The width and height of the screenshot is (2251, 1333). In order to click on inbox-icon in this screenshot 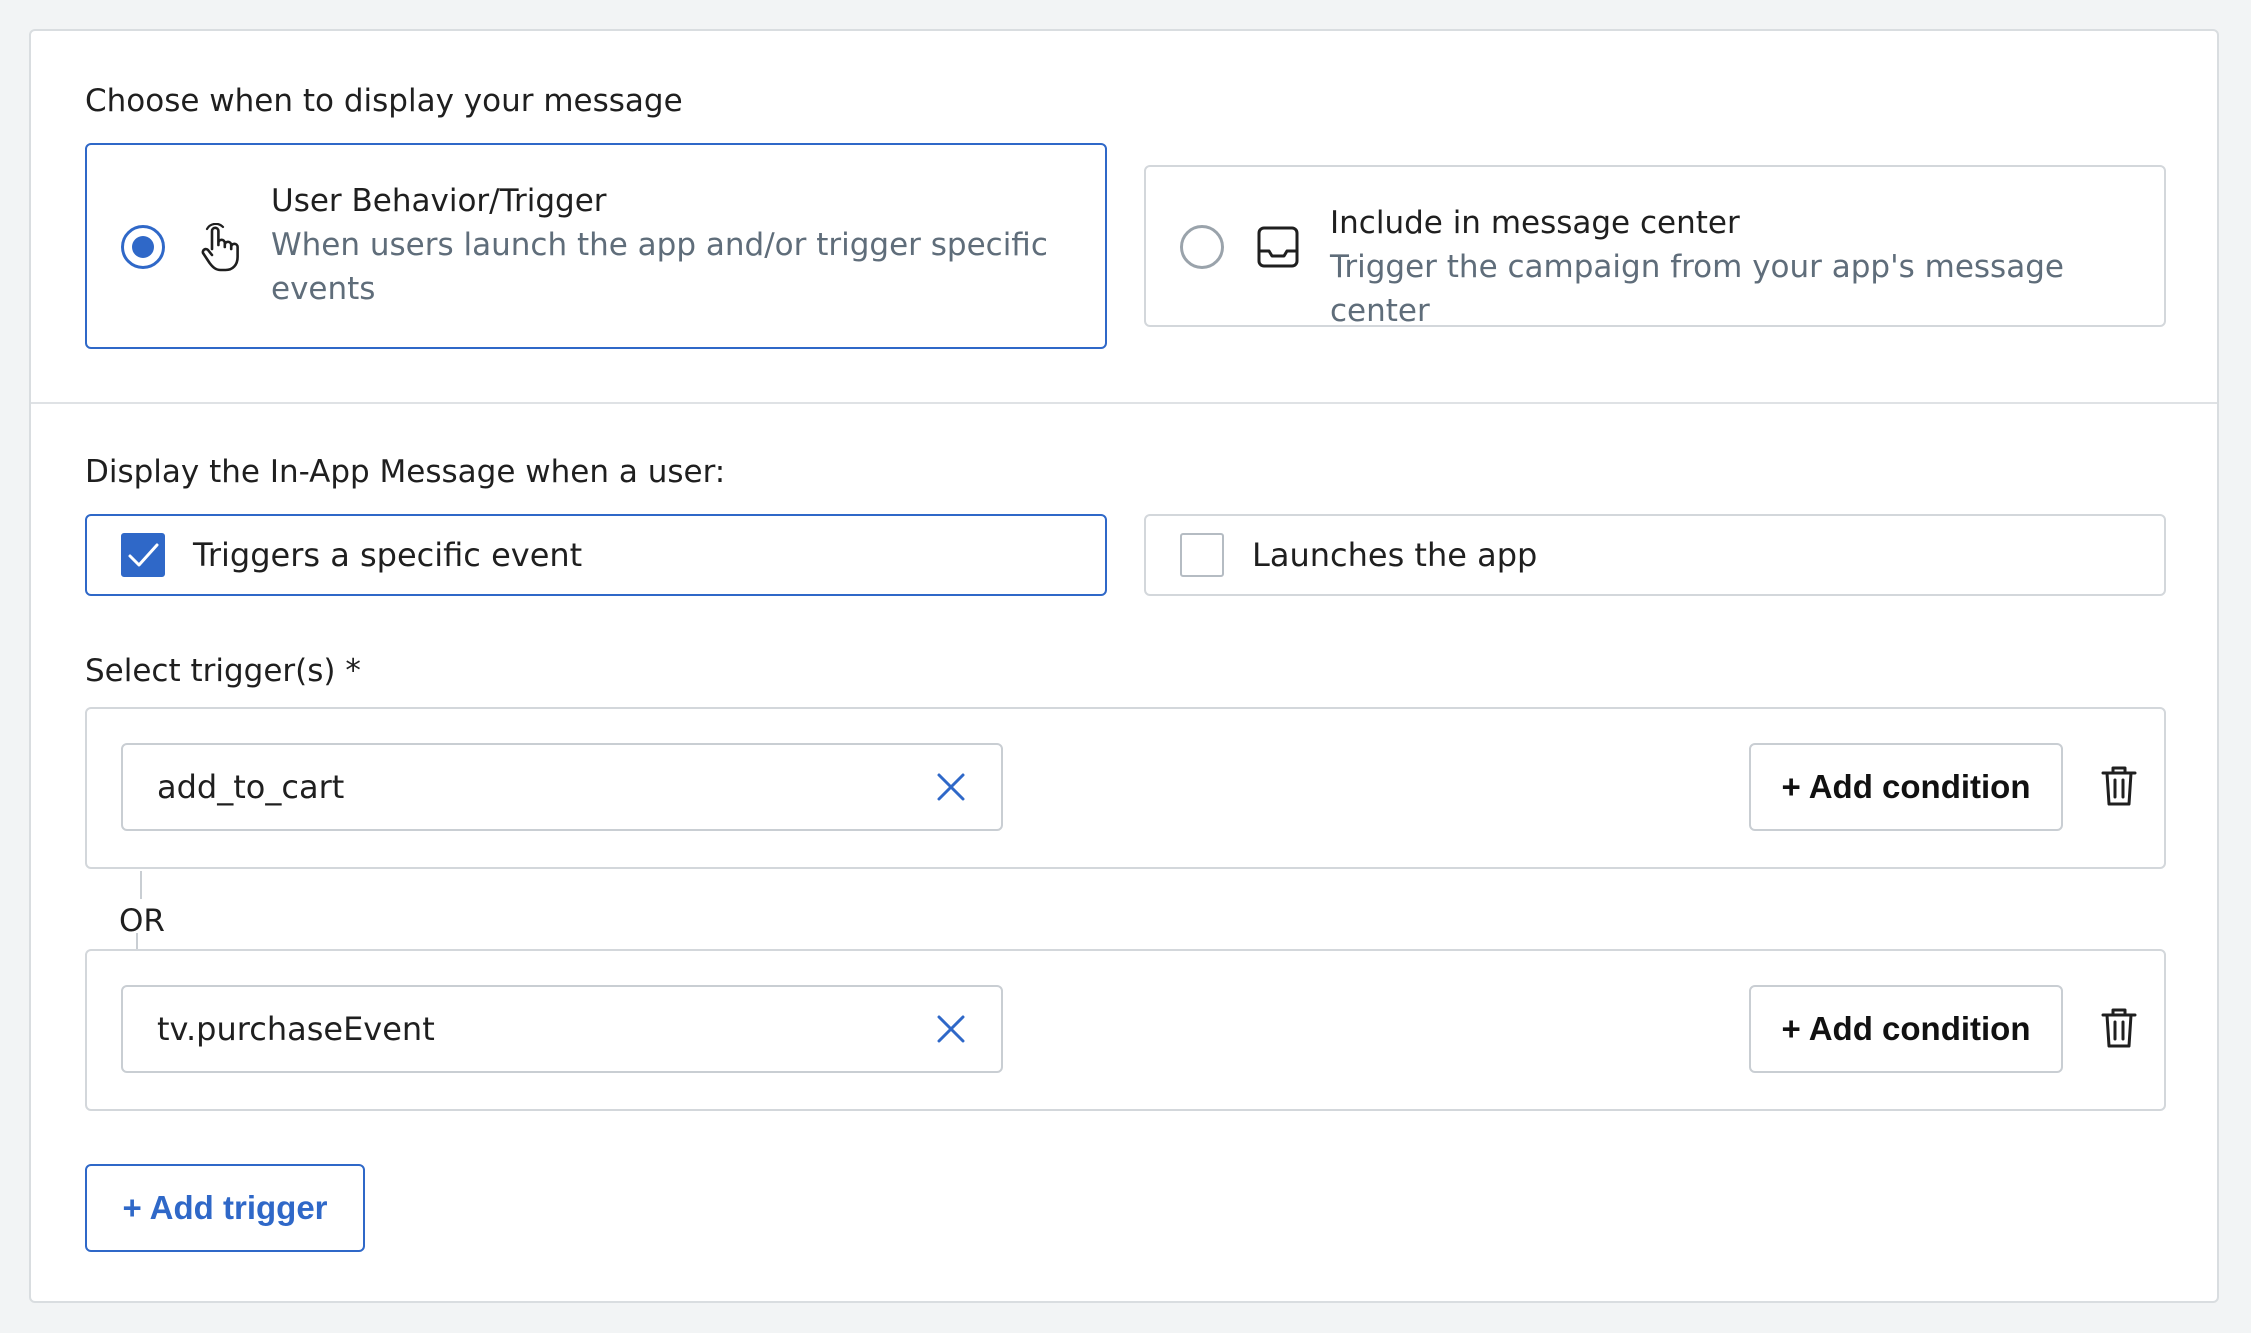, I will do `click(1278, 247)`.